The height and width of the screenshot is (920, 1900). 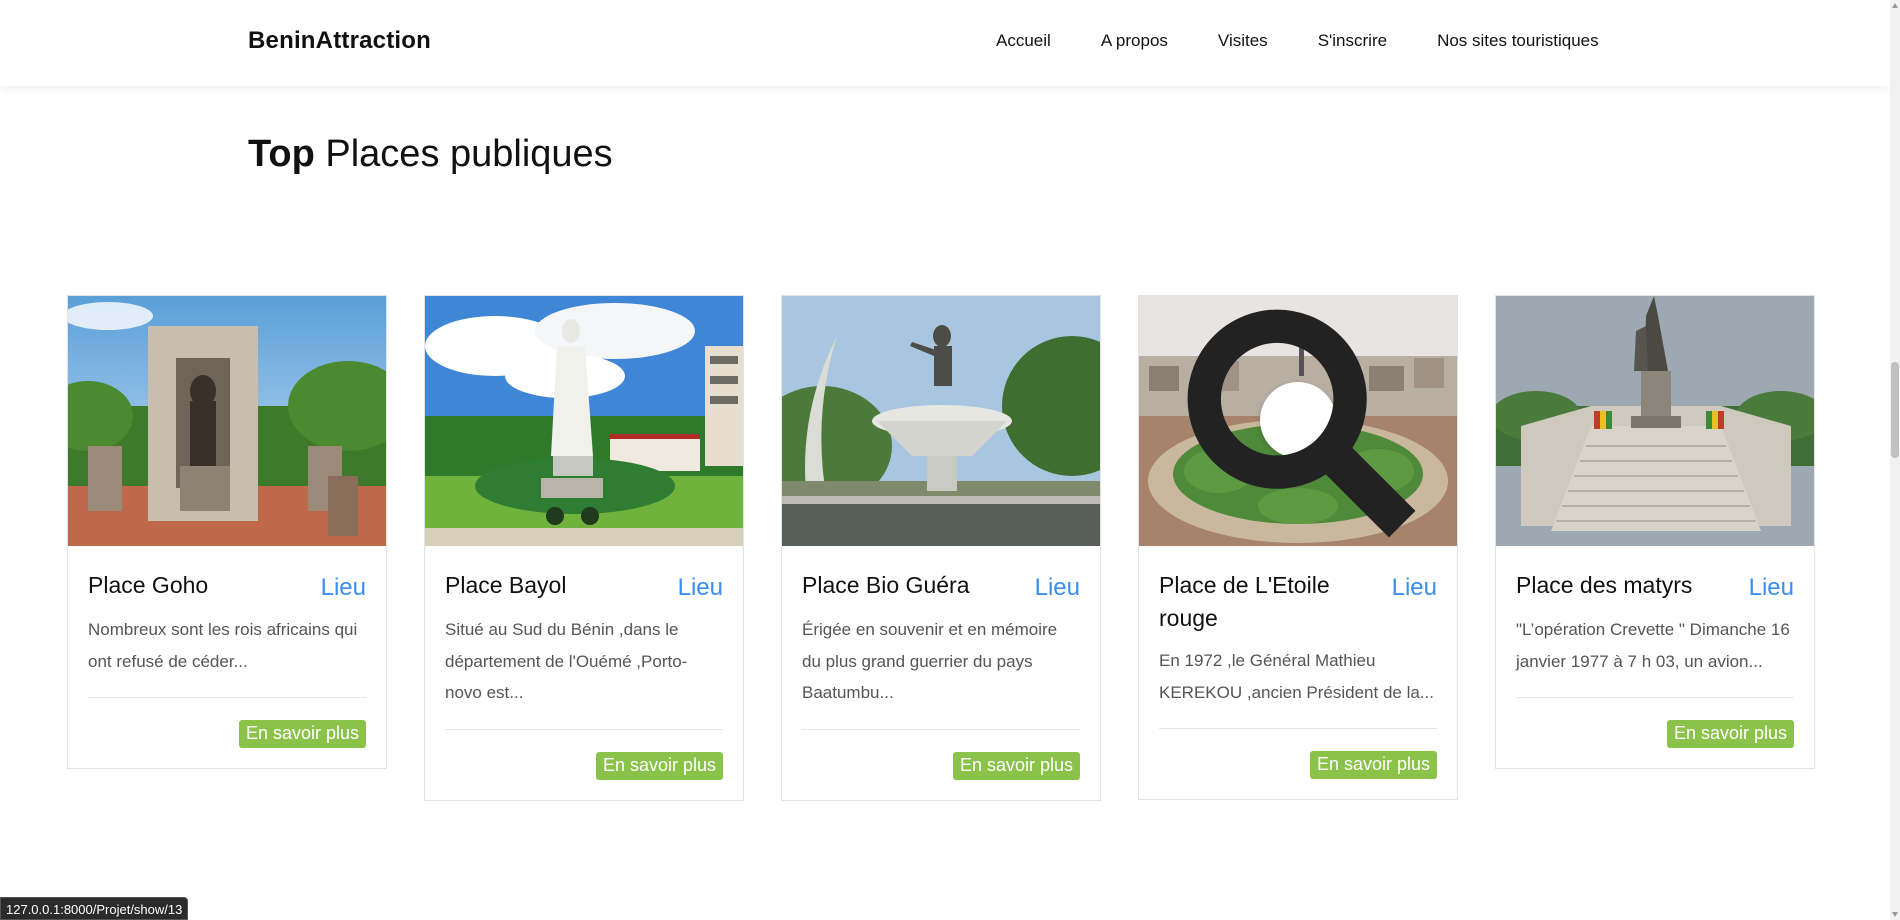 What do you see at coordinates (885, 585) in the screenshot?
I see `card-title: Place Bio Guéra` at bounding box center [885, 585].